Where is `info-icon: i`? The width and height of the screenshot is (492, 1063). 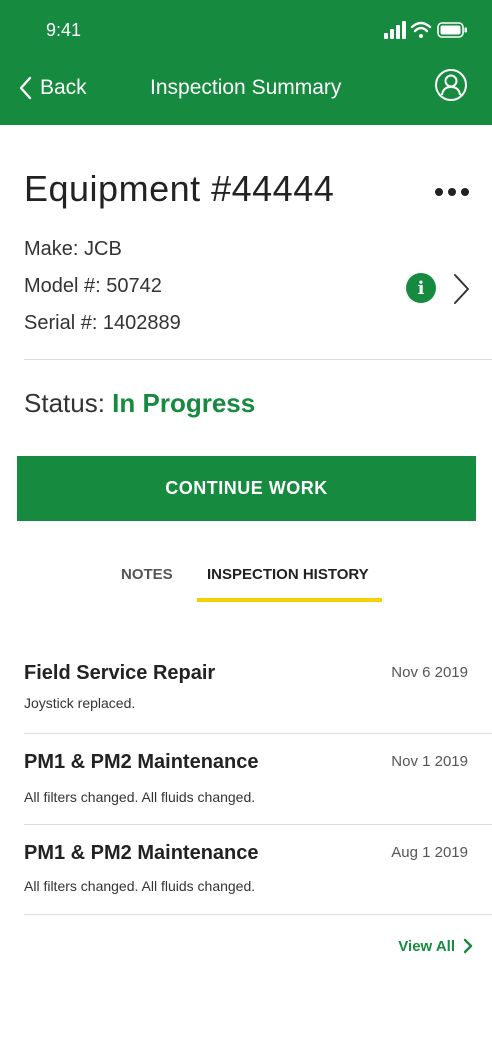 info-icon: i is located at coordinates (421, 288).